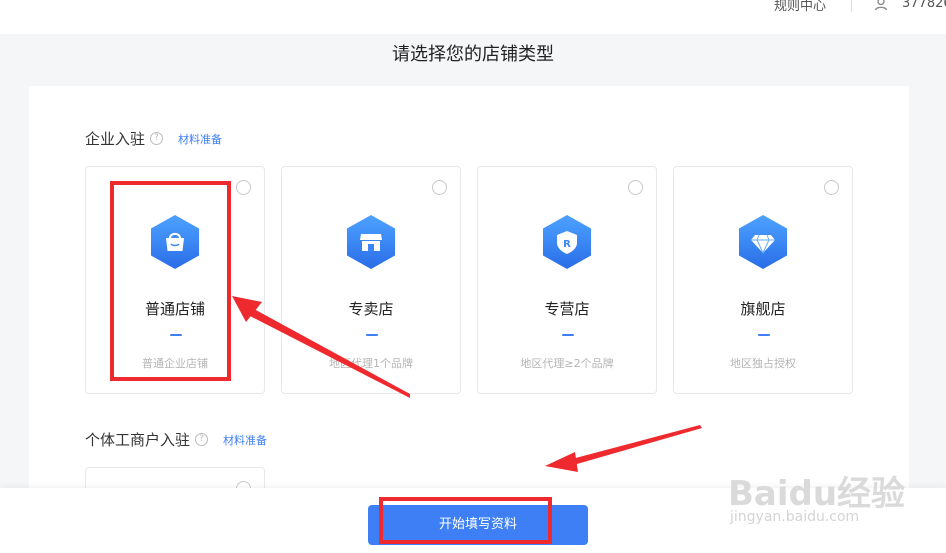 This screenshot has width=946, height=553. Describe the element at coordinates (473, 17) in the screenshot. I see `top-bar: 规则中心 377826` at that location.